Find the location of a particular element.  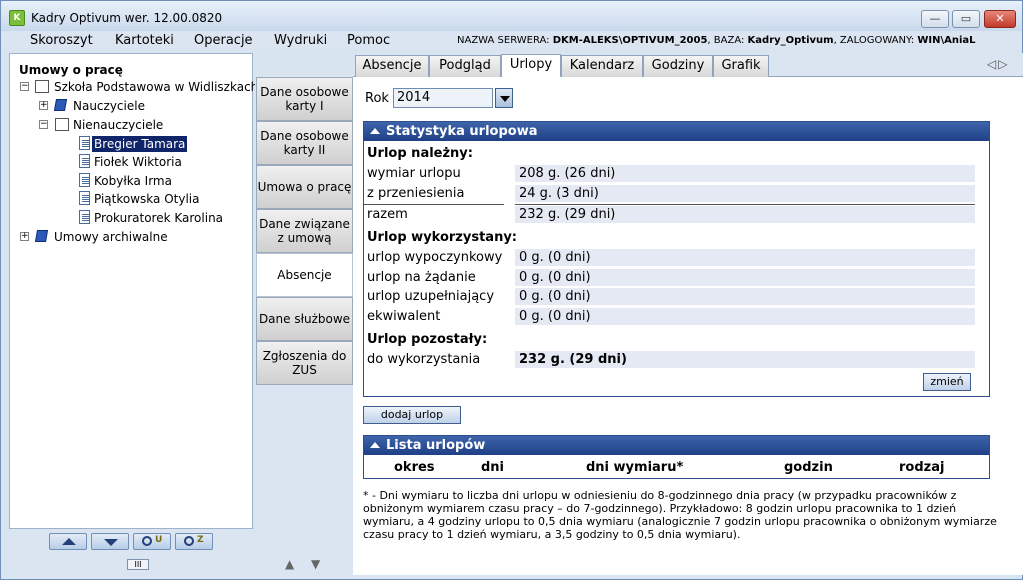

leave-list-header: Lista urlopów is located at coordinates (676, 445).